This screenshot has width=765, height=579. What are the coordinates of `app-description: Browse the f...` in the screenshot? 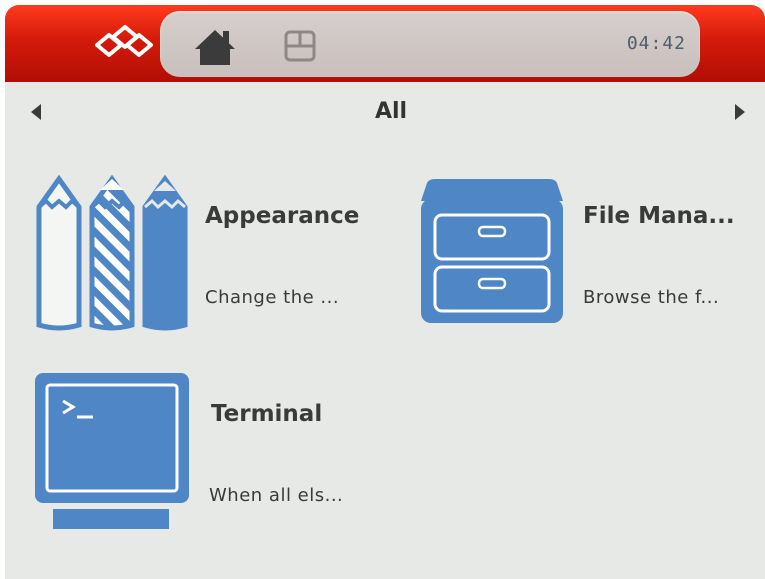 It's located at (651, 297).